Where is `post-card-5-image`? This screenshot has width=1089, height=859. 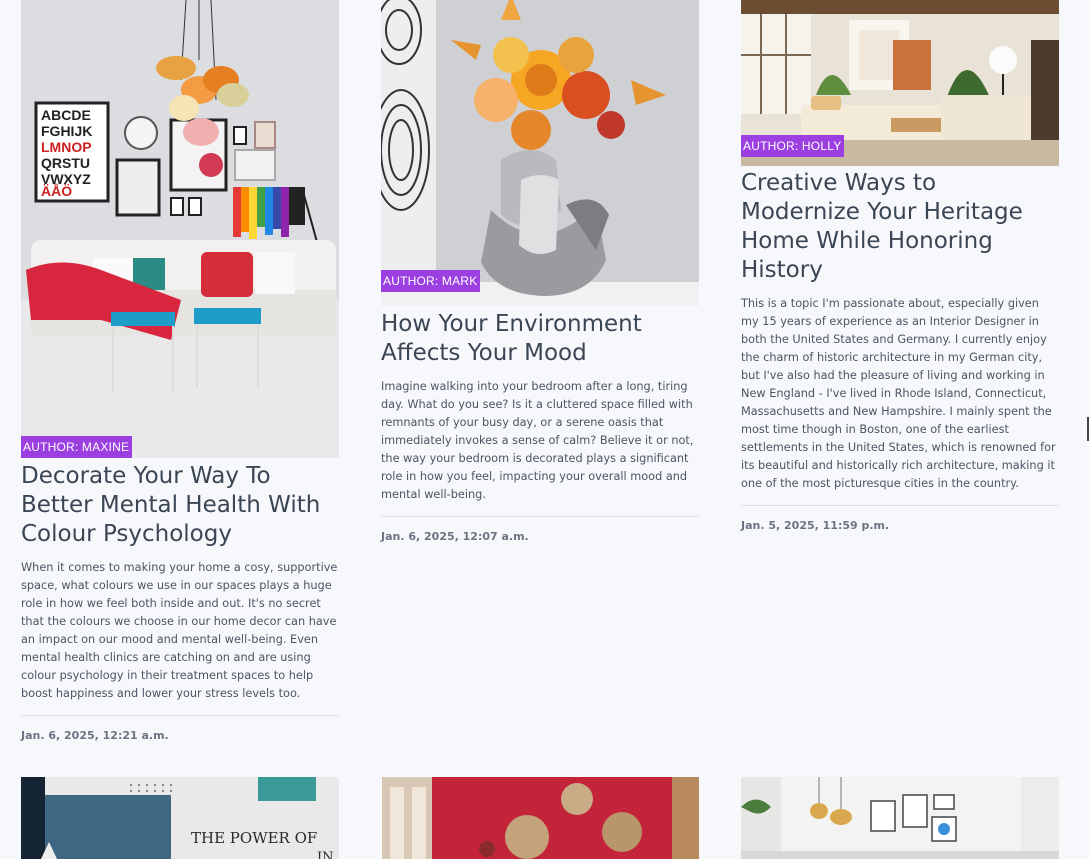
post-card-5-image is located at coordinates (540, 818).